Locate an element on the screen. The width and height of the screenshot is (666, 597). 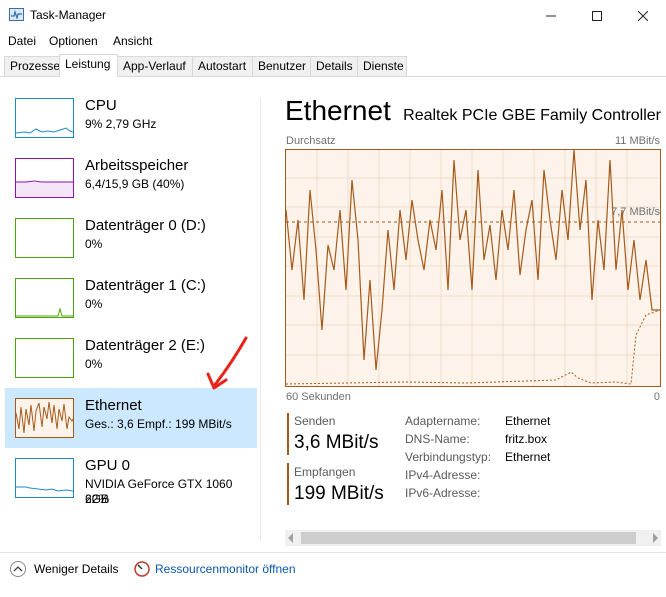
property-value: fritz.box is located at coordinates (526, 439).